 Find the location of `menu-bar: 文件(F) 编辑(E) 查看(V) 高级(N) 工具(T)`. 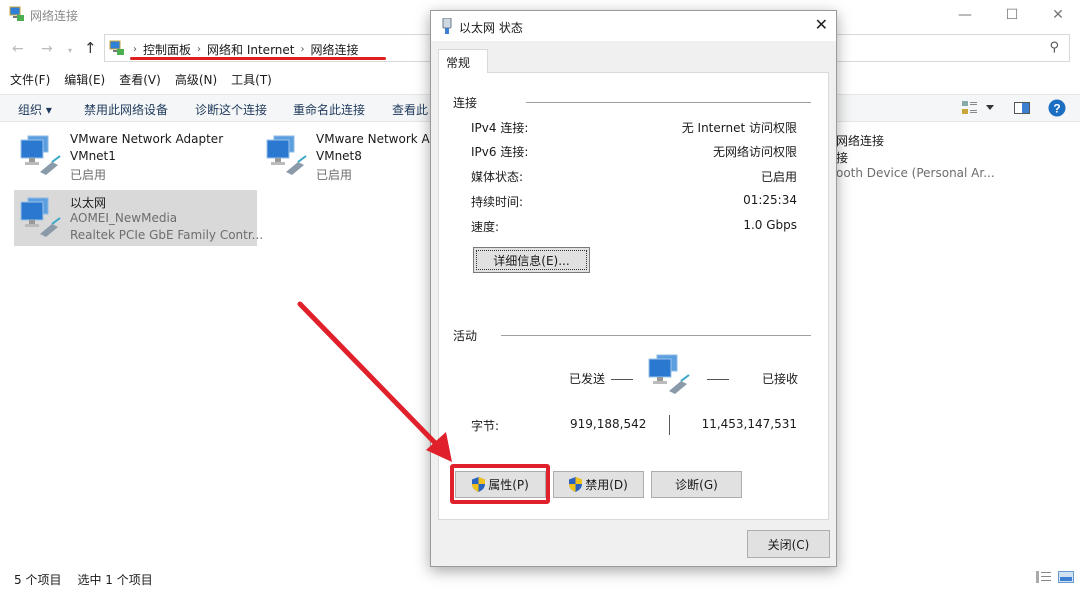

menu-bar: 文件(F) 编辑(E) 查看(V) 高级(N) 工具(T) is located at coordinates (136, 82).